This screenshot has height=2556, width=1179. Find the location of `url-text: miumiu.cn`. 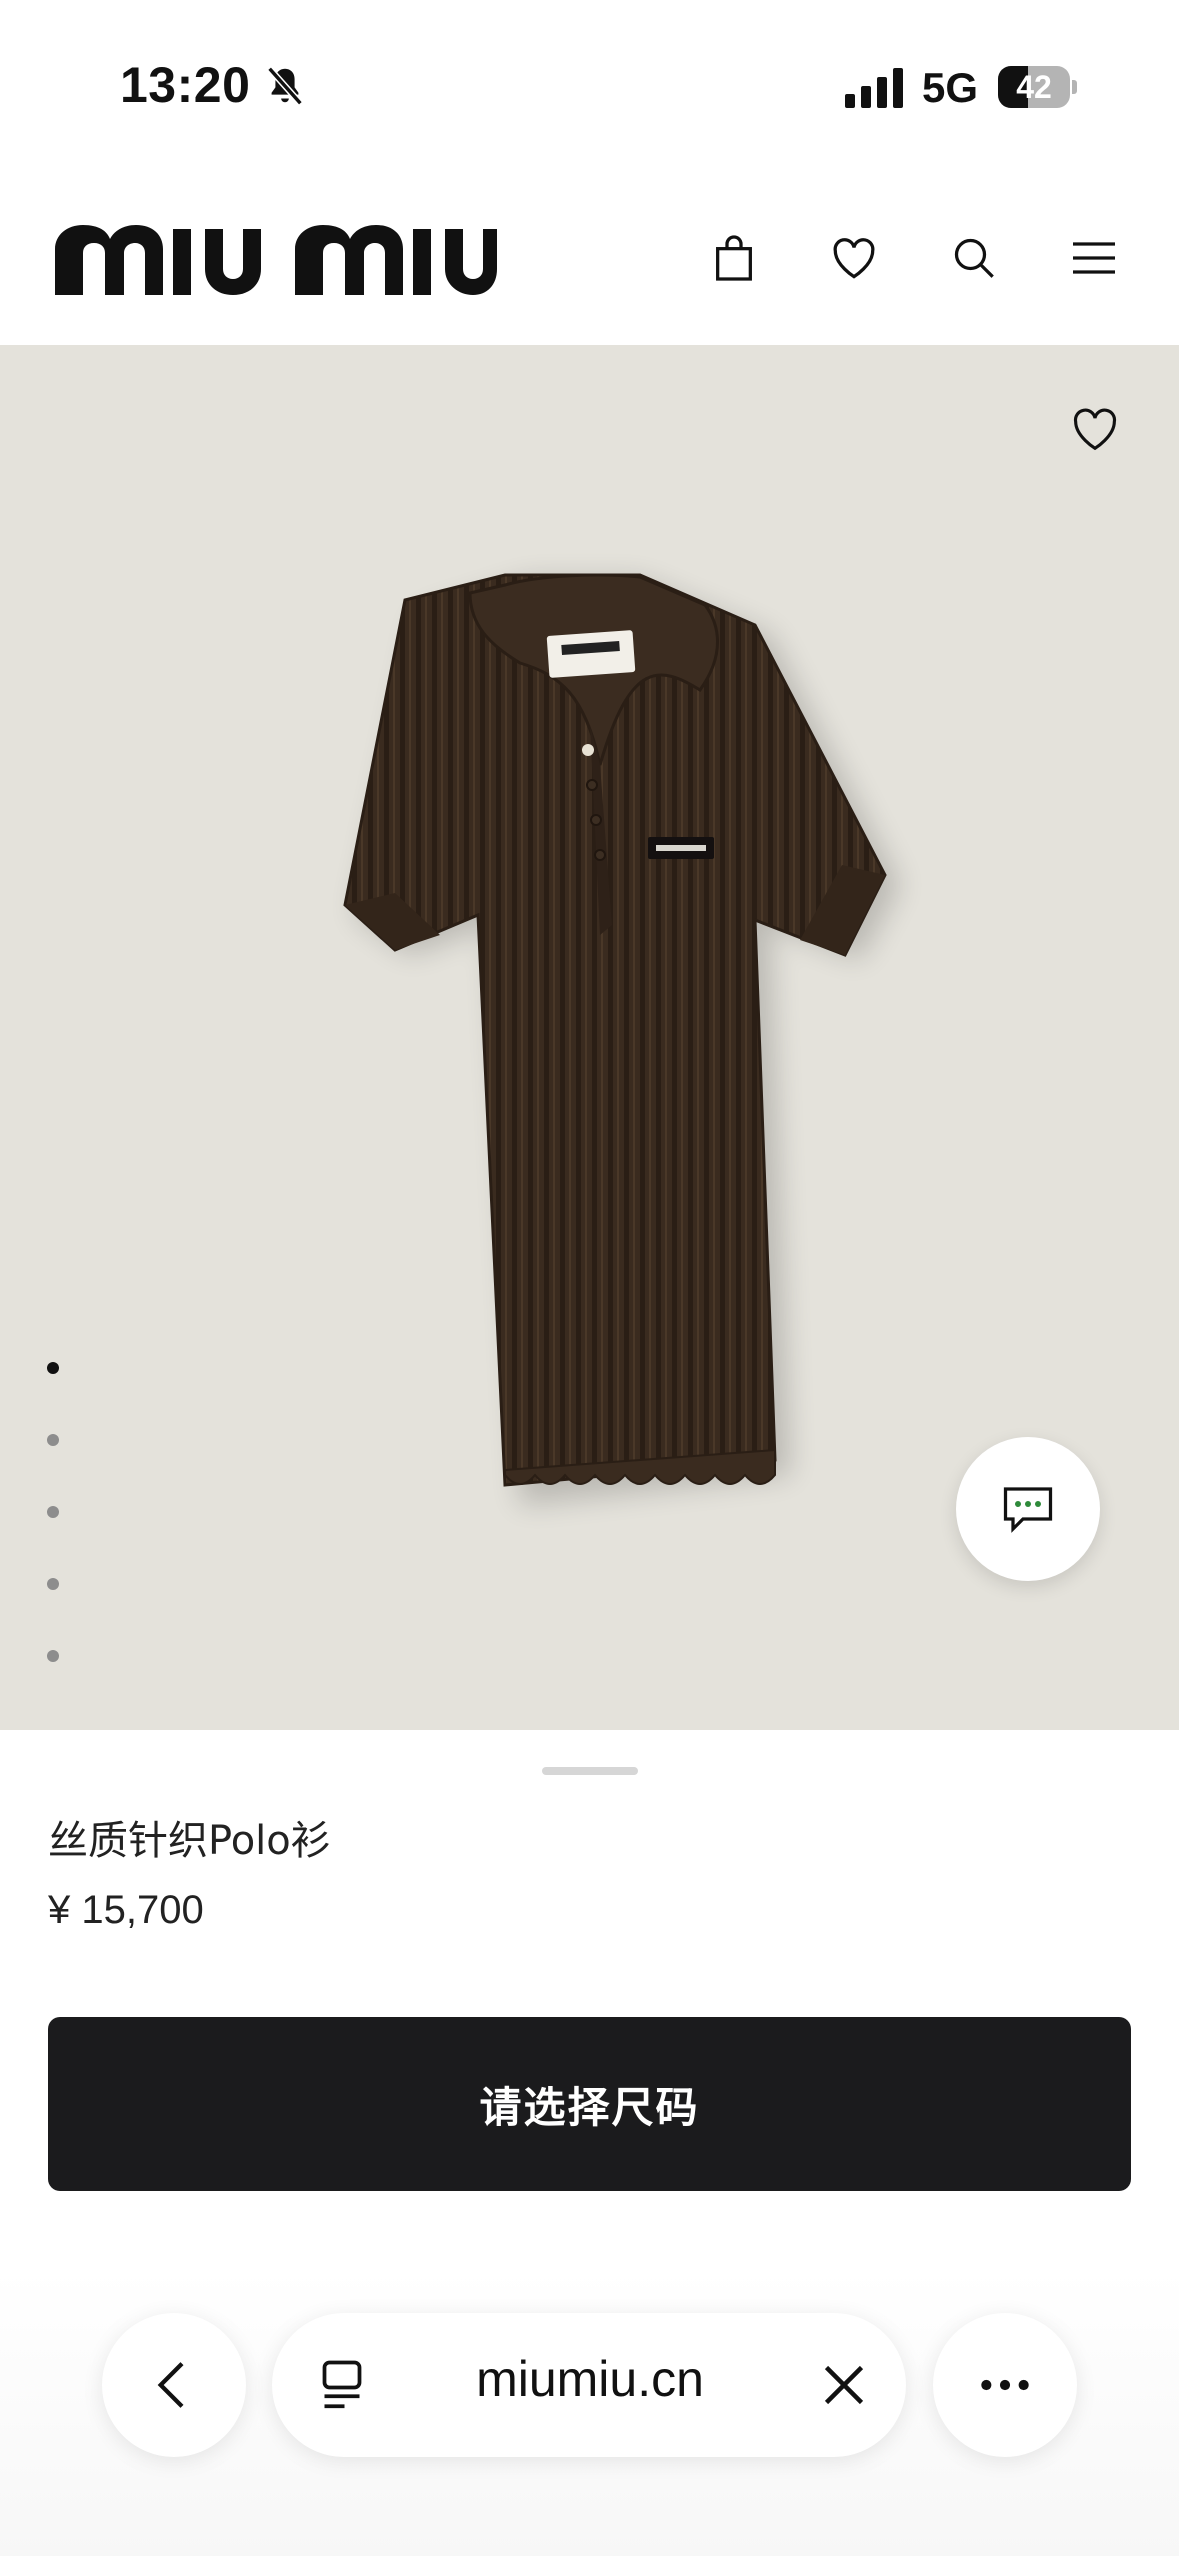

url-text: miumiu.cn is located at coordinates (590, 2379).